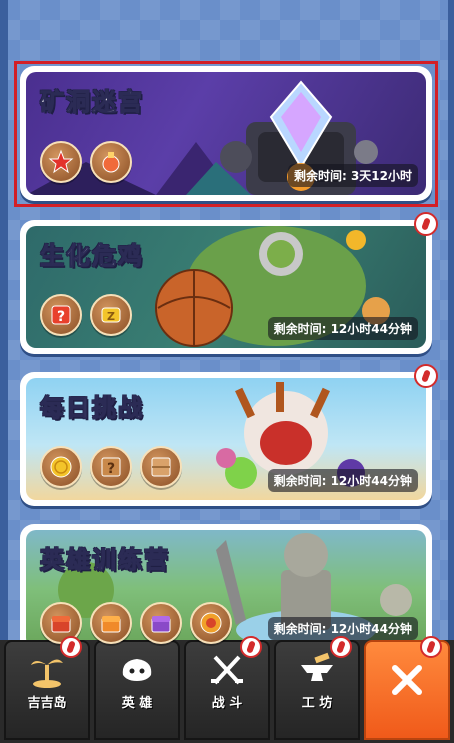 The image size is (454, 743). I want to click on crate-icon, so click(161, 467).